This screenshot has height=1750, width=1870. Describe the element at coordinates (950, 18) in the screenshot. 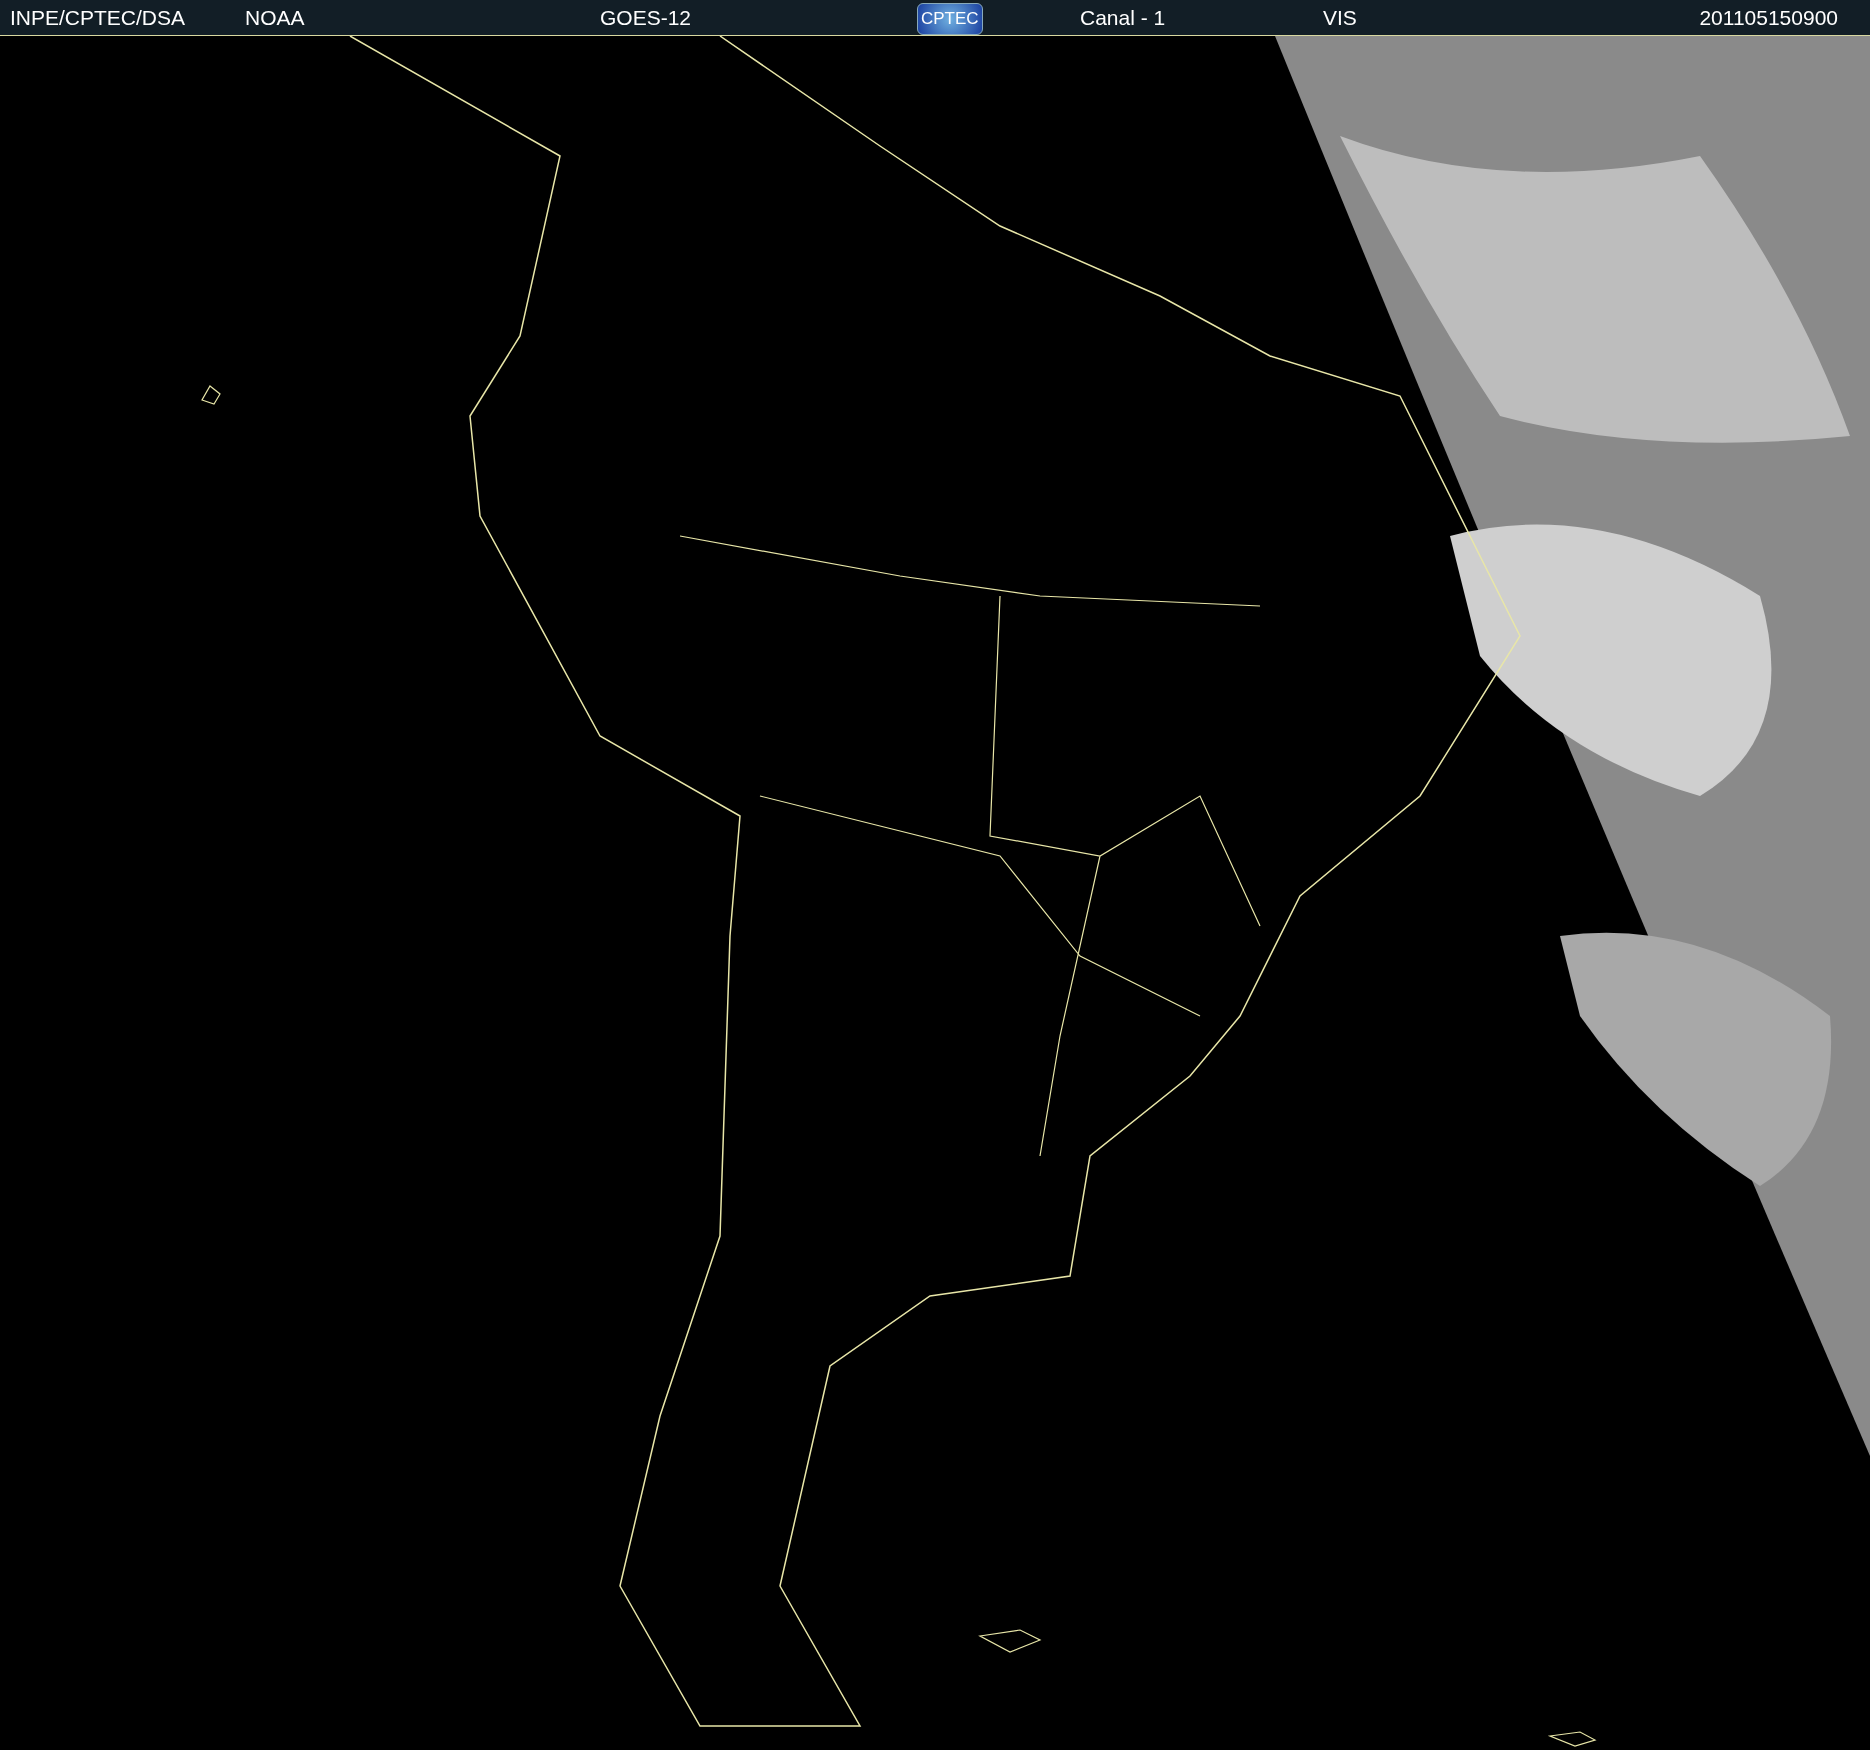

I see `logo: CPTEC` at that location.